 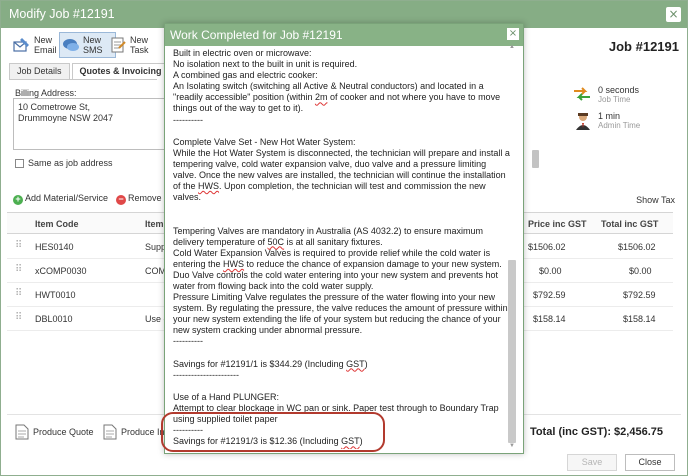 I want to click on text-line: is at all sanitary fixtures., so click(x=333, y=241).